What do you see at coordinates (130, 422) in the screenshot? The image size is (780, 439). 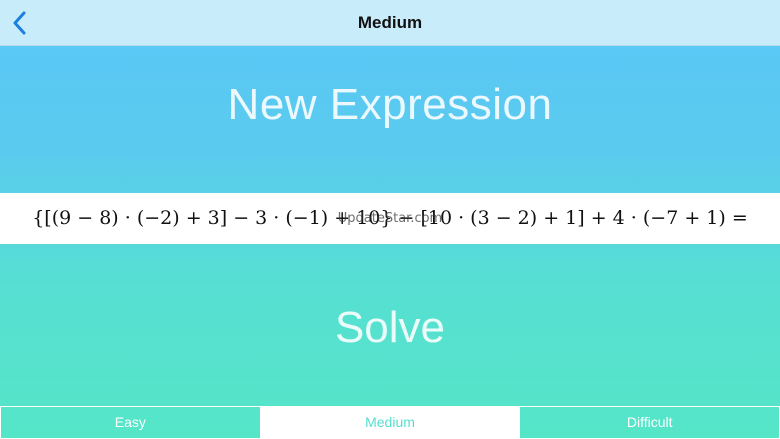 I see `segment-easy: Easy` at bounding box center [130, 422].